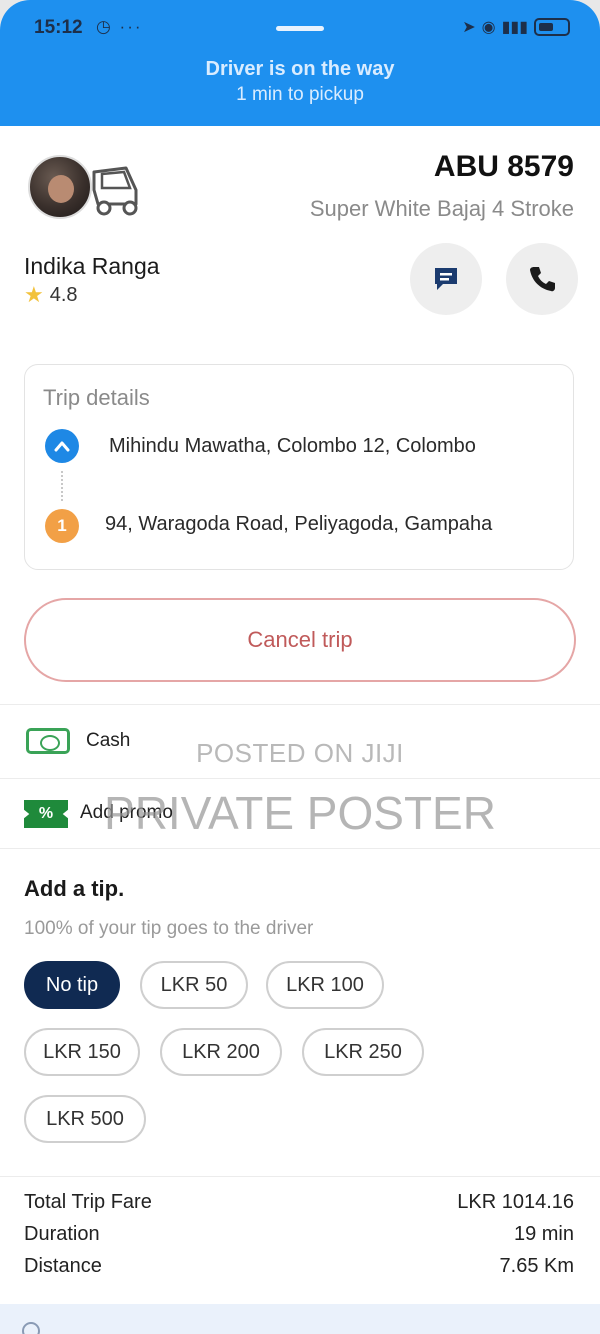  Describe the element at coordinates (300, 69) in the screenshot. I see `header-title: Driver is on the way` at that location.